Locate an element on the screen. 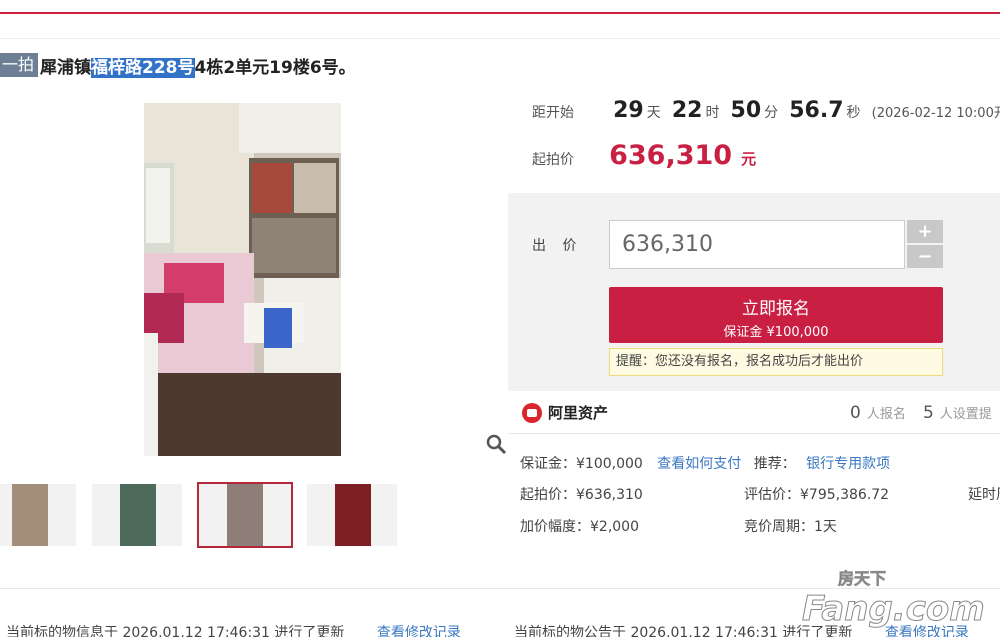 The width and height of the screenshot is (1000, 637). hours-unit: 时 is located at coordinates (712, 113).